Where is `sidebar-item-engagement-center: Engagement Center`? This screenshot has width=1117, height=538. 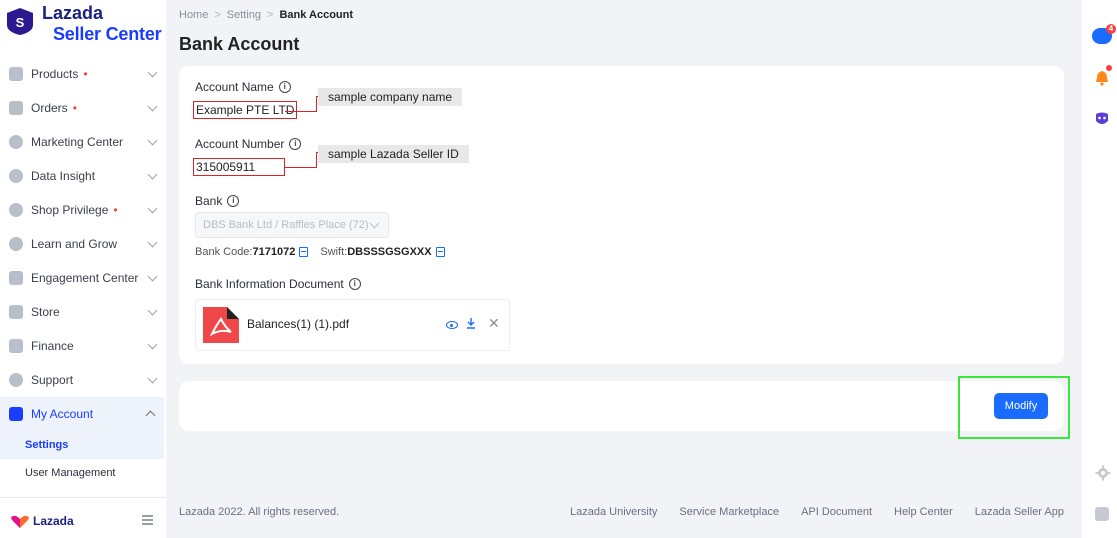
sidebar-item-engagement-center: Engagement Center is located at coordinates (83, 278).